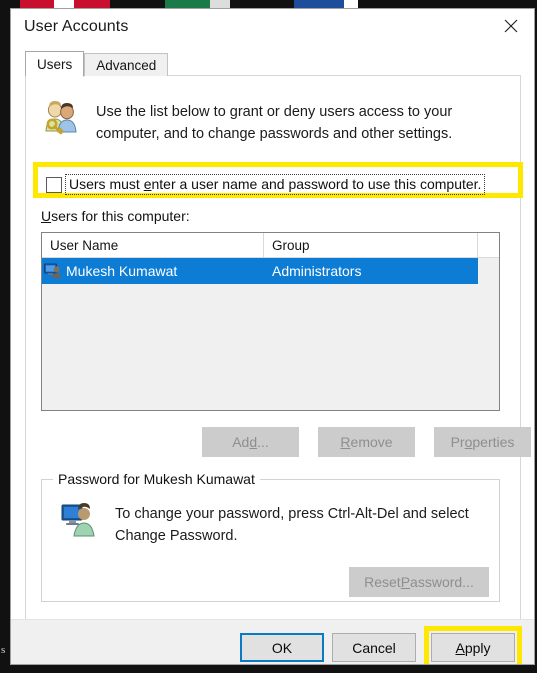 The image size is (537, 673). I want to click on column-header-spacer, so click(488, 245).